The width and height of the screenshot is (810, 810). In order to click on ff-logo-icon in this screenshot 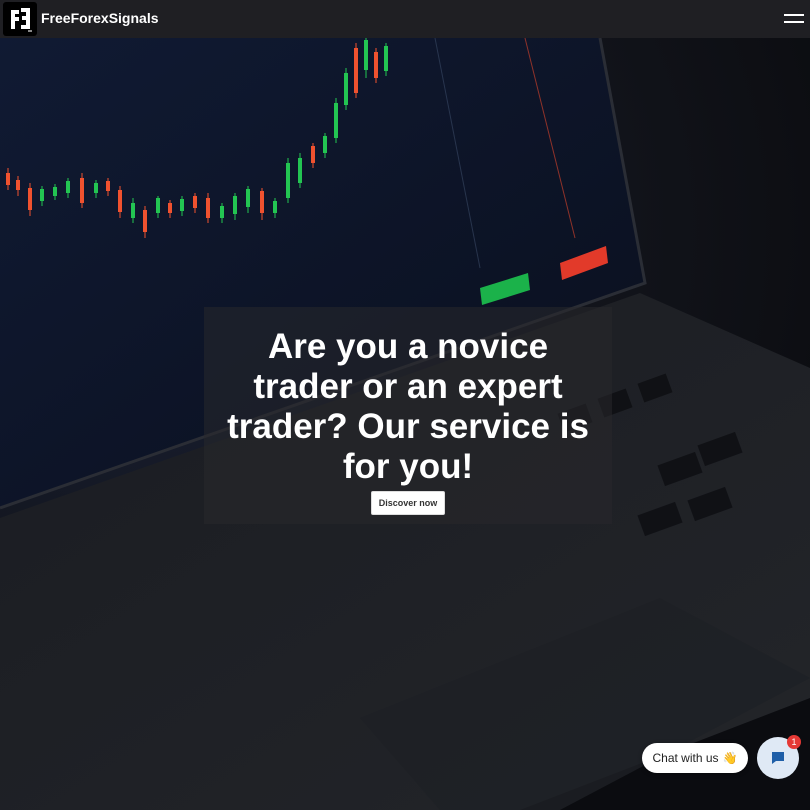, I will do `click(20, 19)`.